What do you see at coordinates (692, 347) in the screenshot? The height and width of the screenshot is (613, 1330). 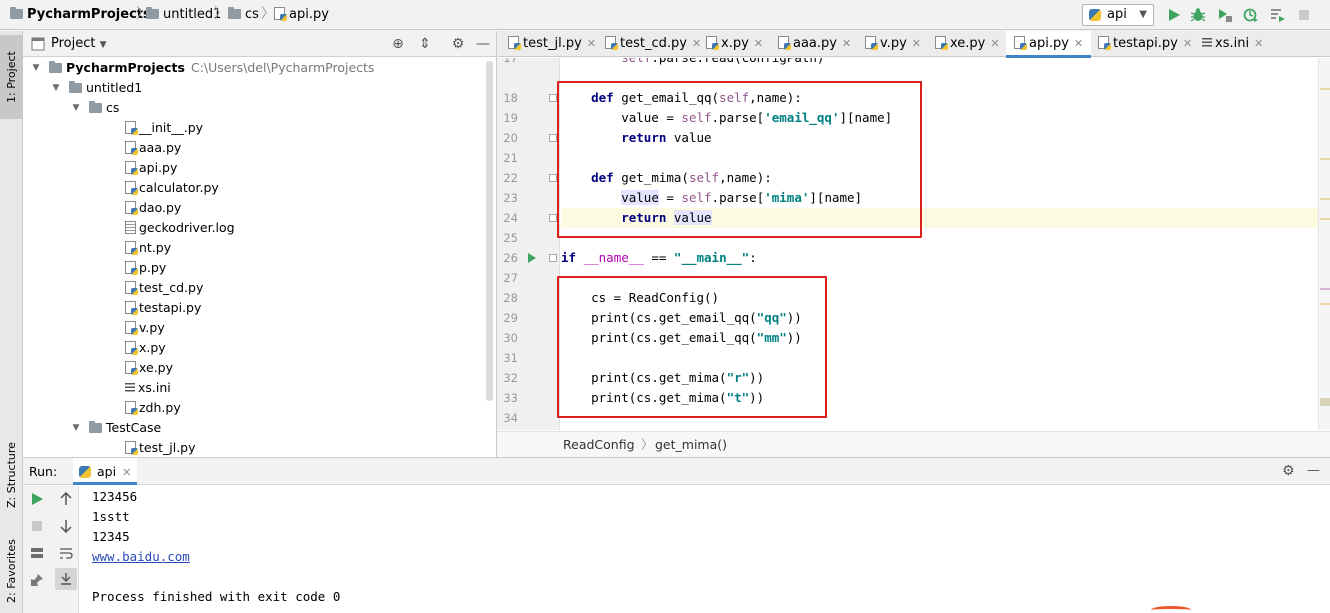 I see `annotation-box-main` at bounding box center [692, 347].